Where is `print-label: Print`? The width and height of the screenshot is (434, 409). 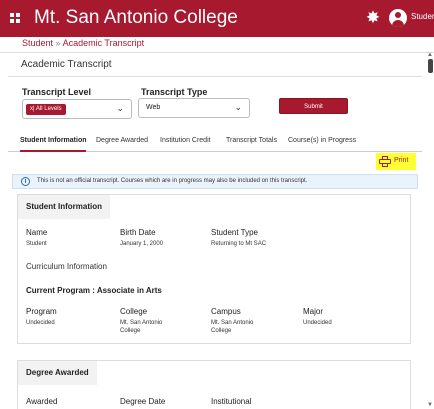
print-label: Print is located at coordinates (401, 160).